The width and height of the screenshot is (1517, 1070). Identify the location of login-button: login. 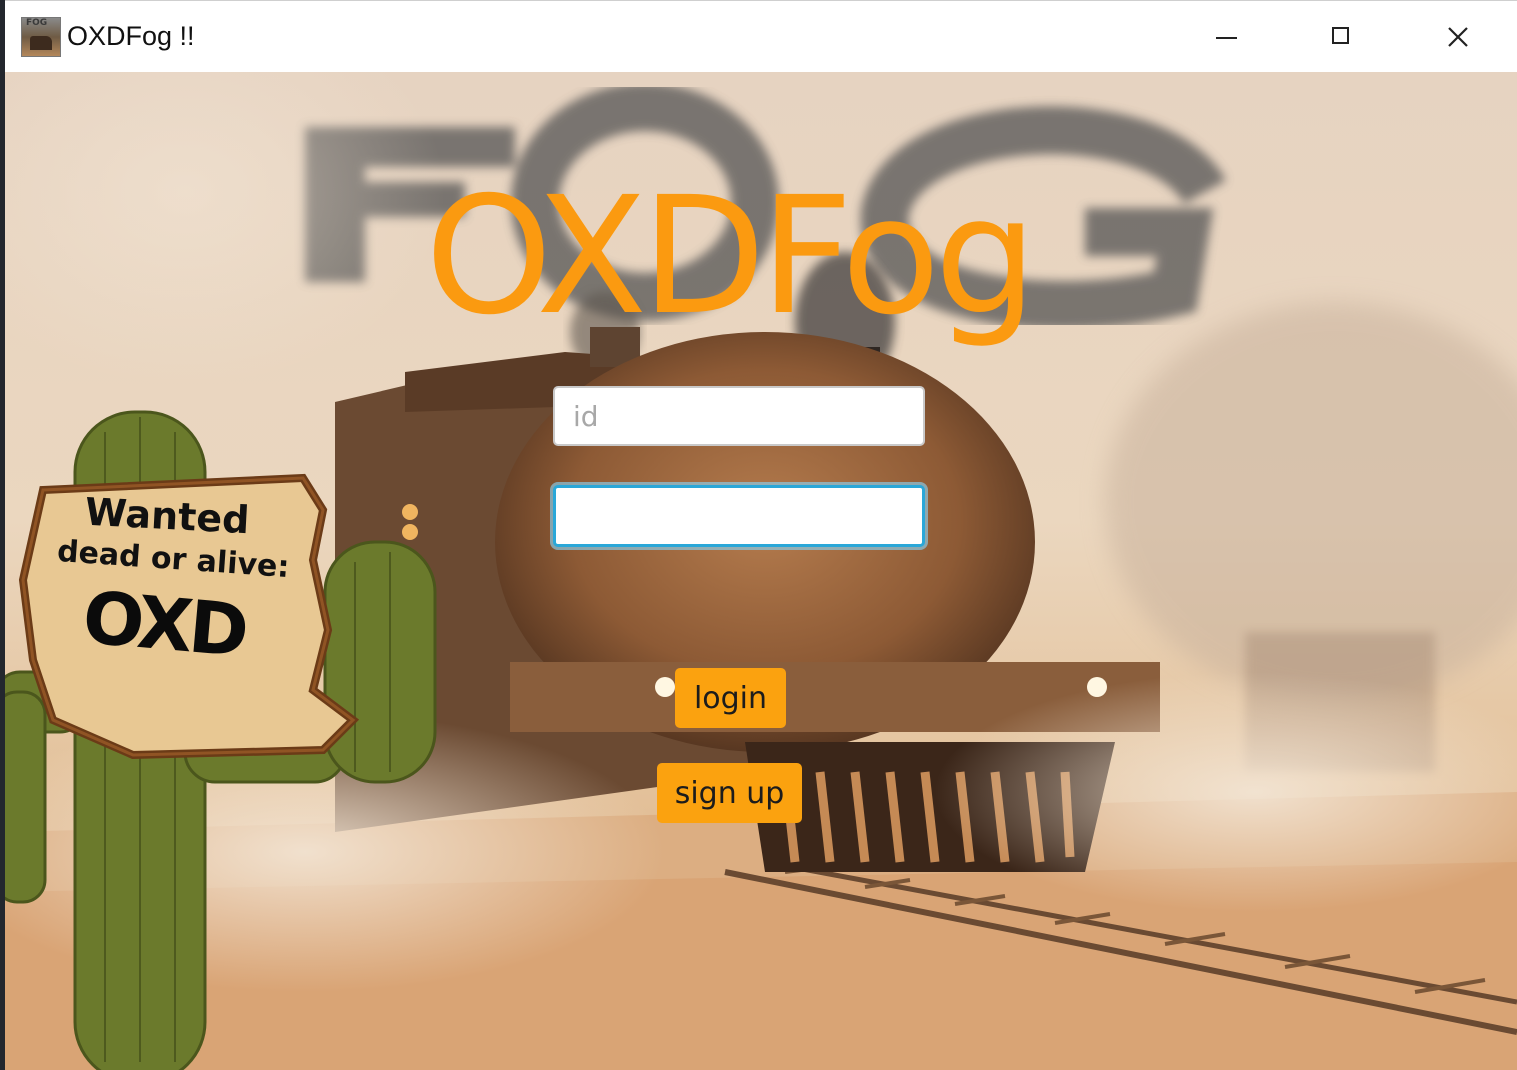
(730, 698).